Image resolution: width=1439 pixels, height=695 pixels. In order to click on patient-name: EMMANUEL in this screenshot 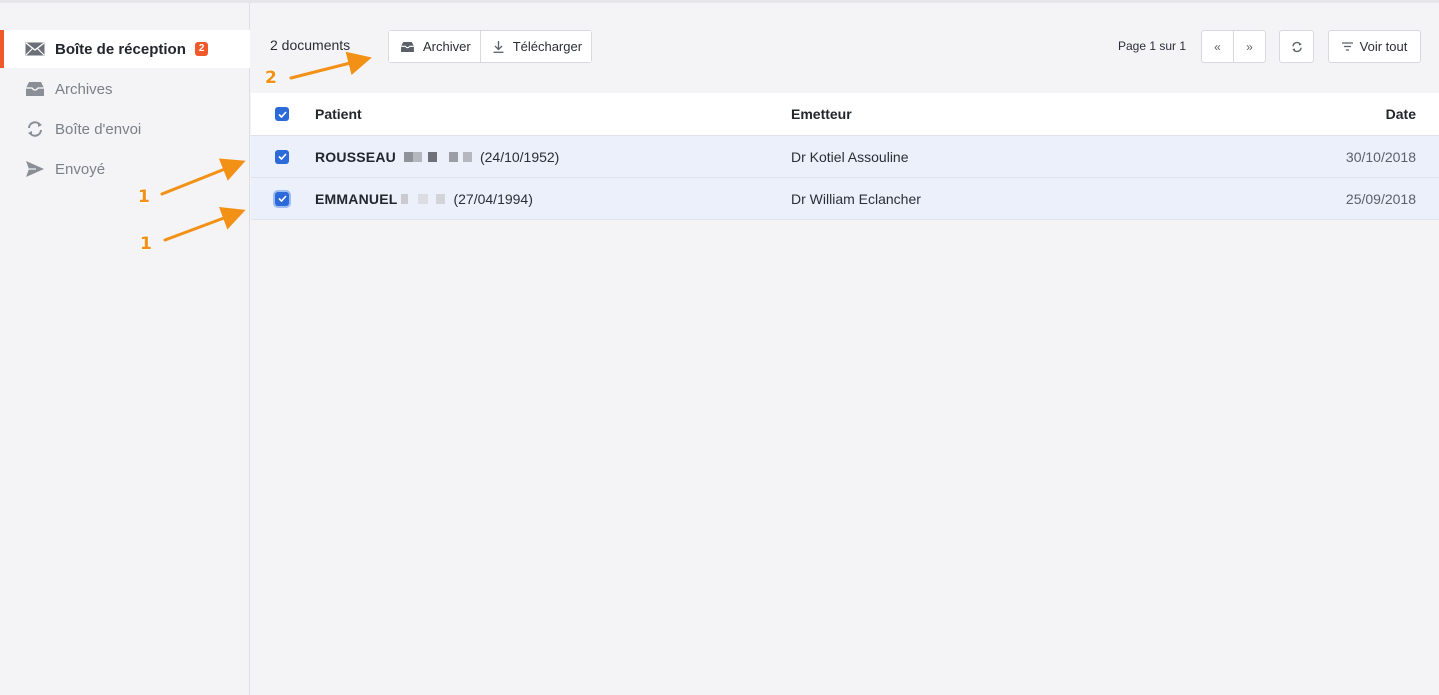, I will do `click(356, 198)`.